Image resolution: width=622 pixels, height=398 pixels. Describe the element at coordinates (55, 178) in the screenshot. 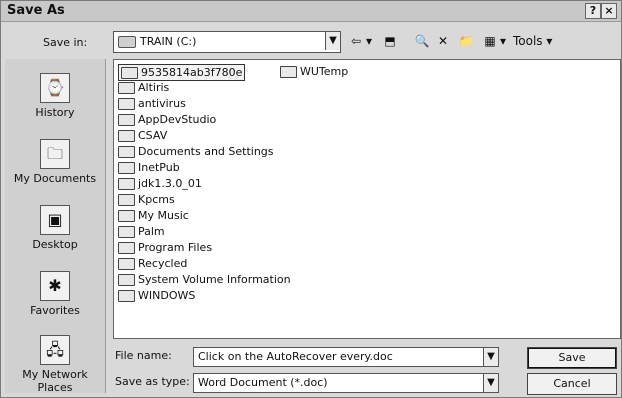

I see `place-label: My Documents` at that location.